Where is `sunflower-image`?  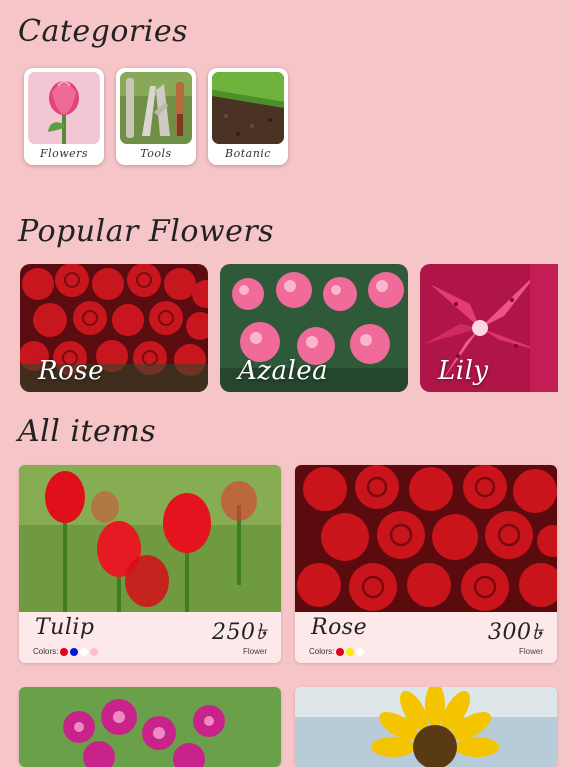 sunflower-image is located at coordinates (426, 727).